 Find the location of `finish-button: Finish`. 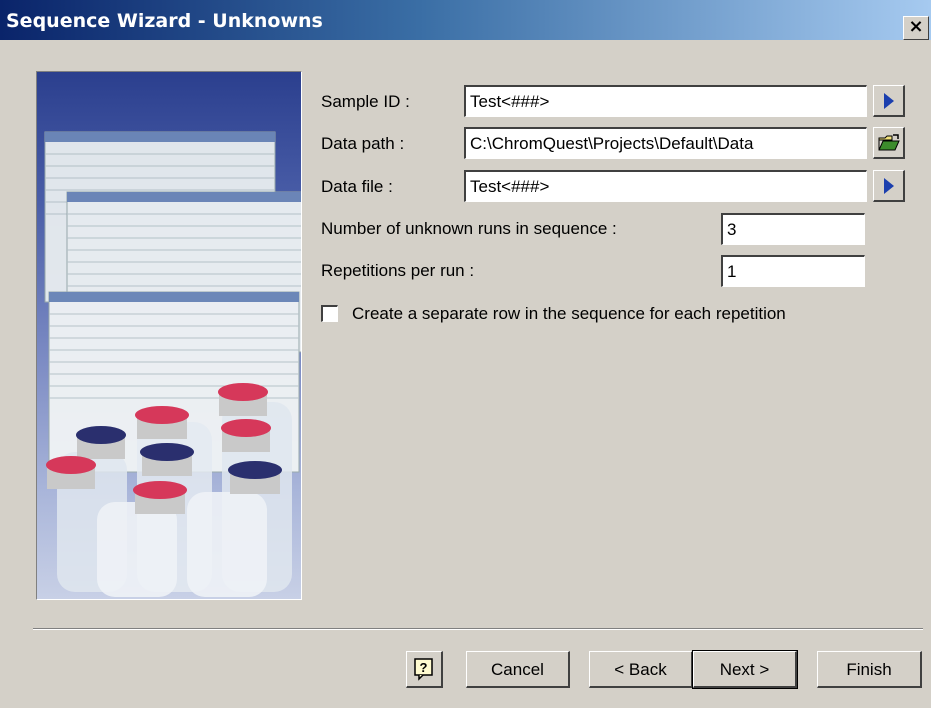

finish-button: Finish is located at coordinates (869, 669).